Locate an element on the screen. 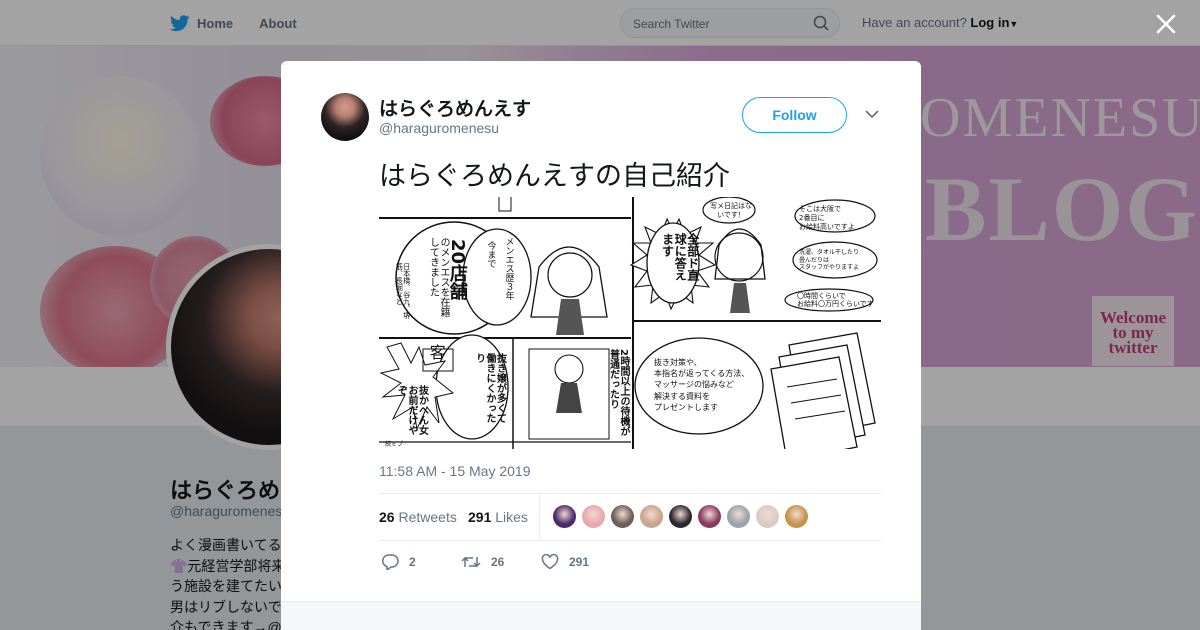 The image size is (1200, 630). likes-label: Likes is located at coordinates (511, 517).